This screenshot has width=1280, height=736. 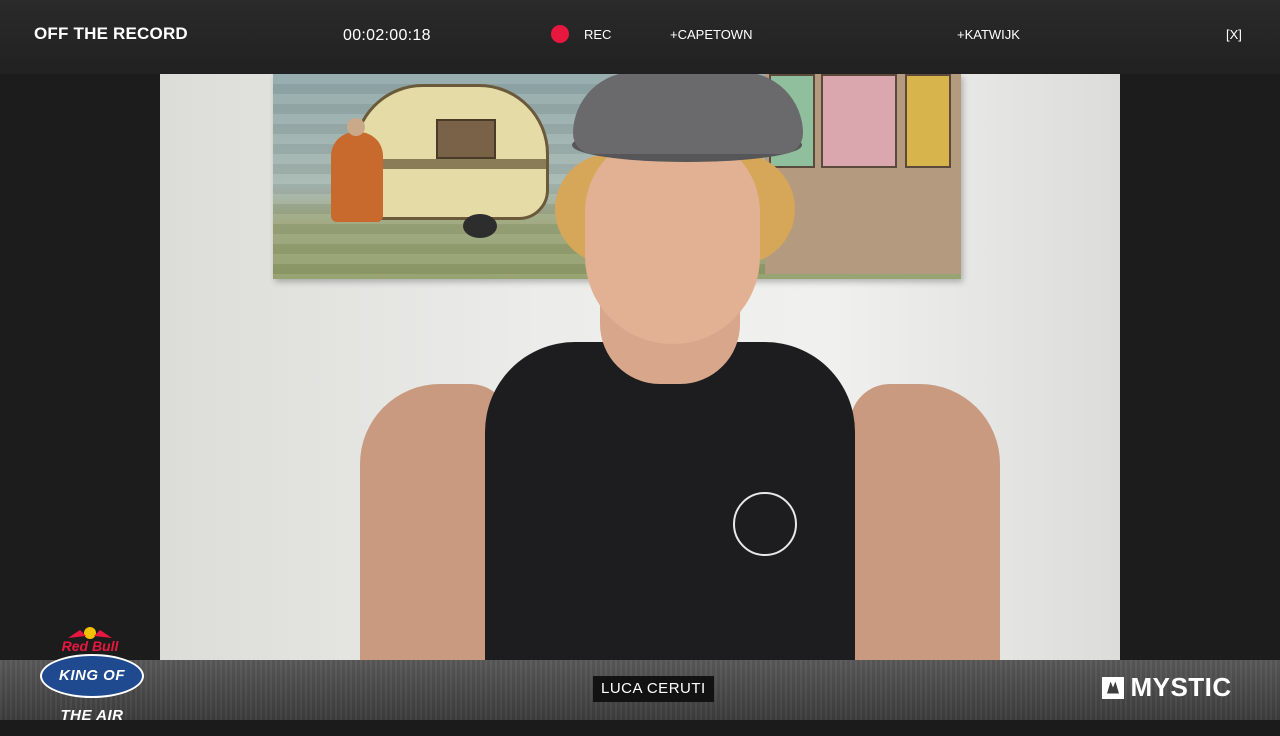 I want to click on mystic-logo: MYSTIC, so click(x=1167, y=687).